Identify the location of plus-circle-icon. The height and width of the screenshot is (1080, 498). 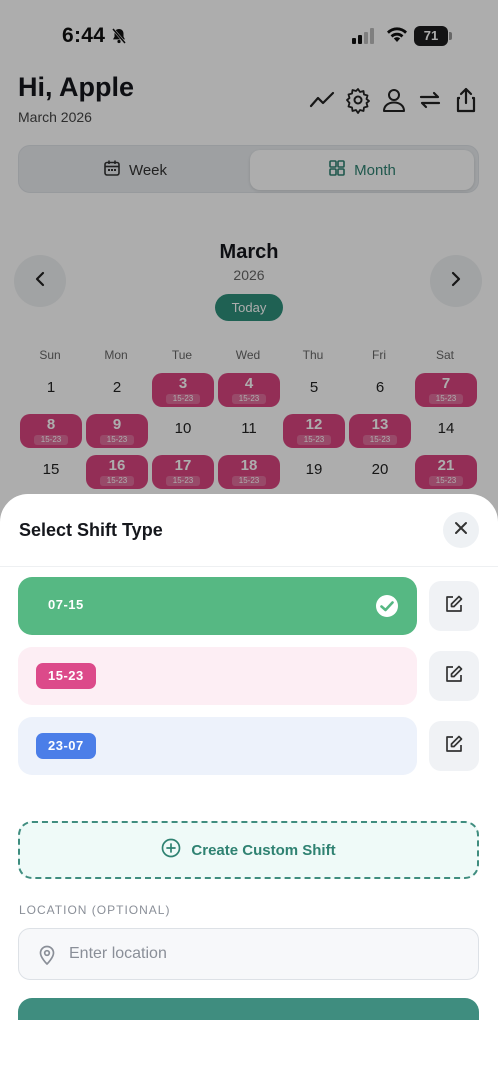
(171, 850).